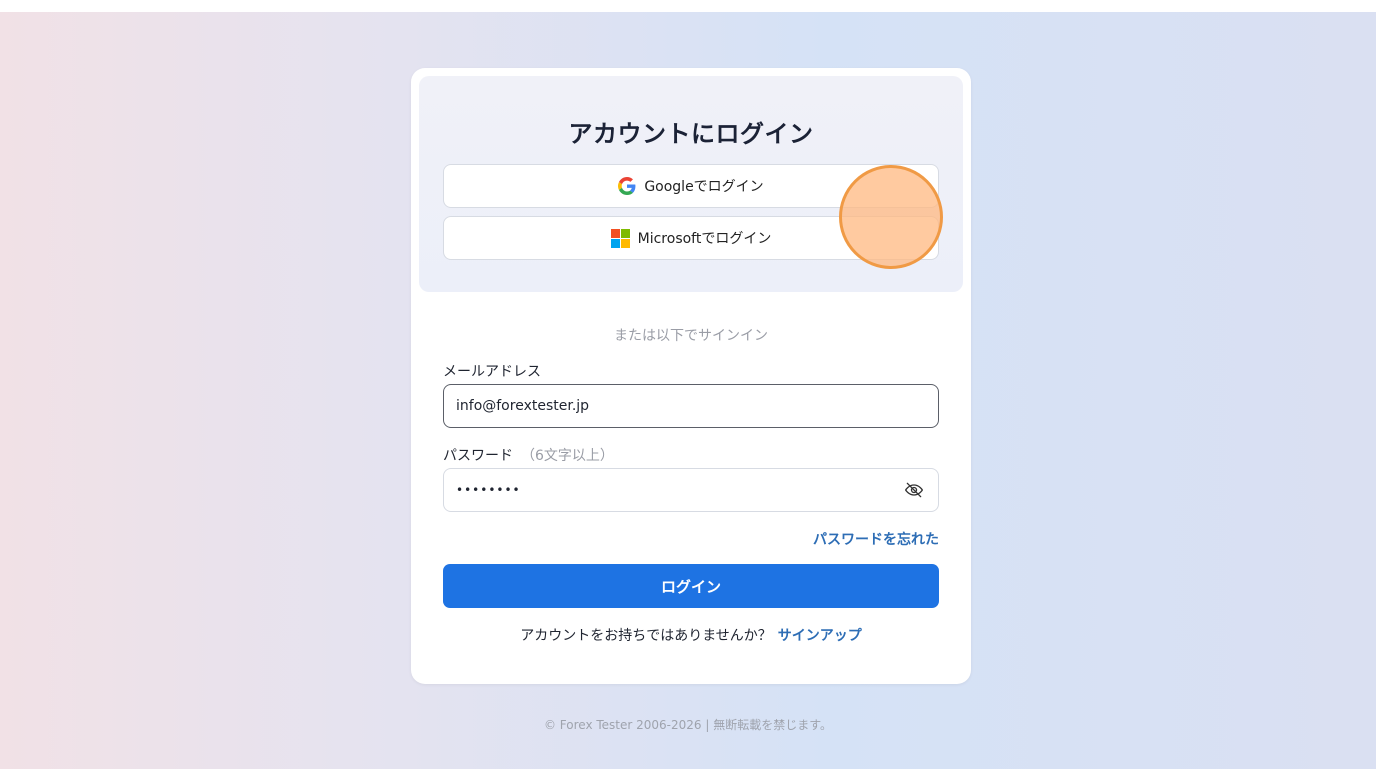 This screenshot has width=1376, height=769. I want to click on page-title: アカウントにログイン, so click(691, 134).